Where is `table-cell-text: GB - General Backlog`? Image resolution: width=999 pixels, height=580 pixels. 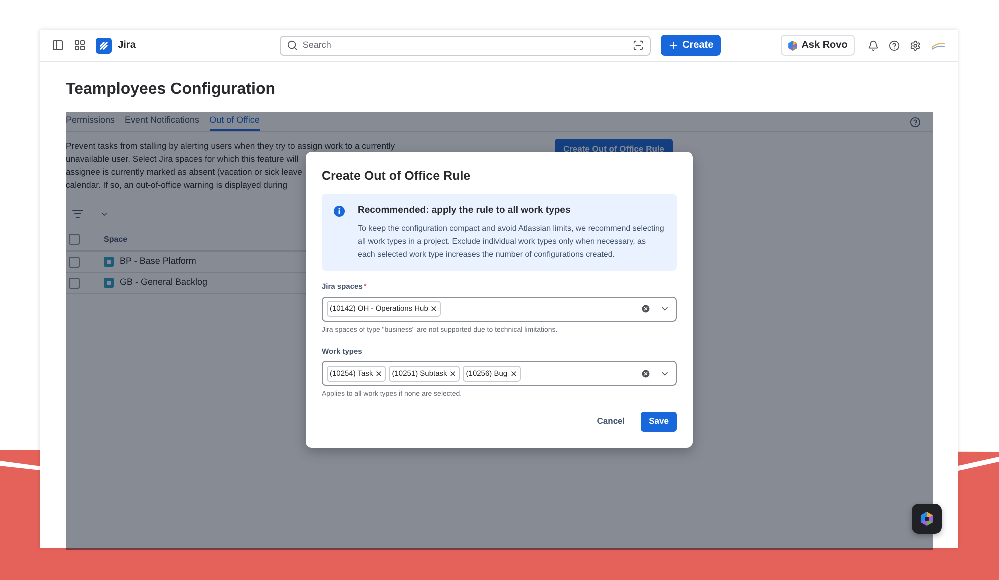 table-cell-text: GB - General Backlog is located at coordinates (164, 283).